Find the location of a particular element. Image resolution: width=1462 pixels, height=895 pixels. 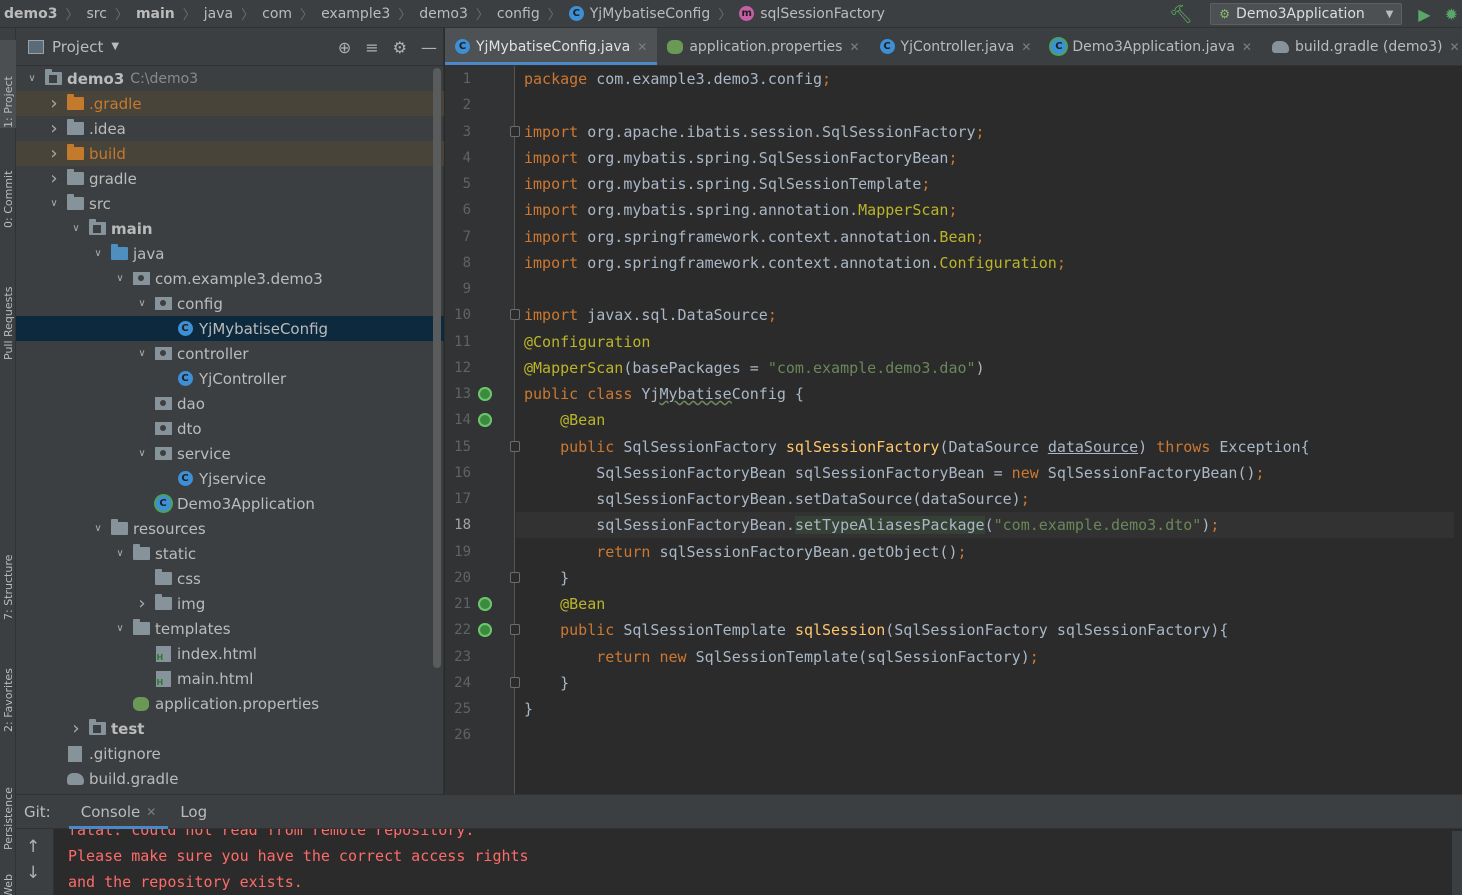

tool-tab-pull-requests: Pull Requests is located at coordinates (8, 305).